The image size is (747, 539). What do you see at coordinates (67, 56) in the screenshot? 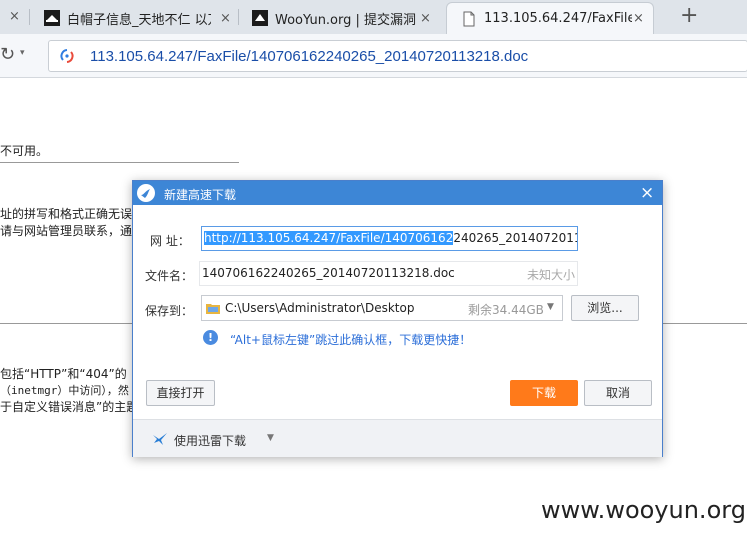
I see `site-info-icon` at bounding box center [67, 56].